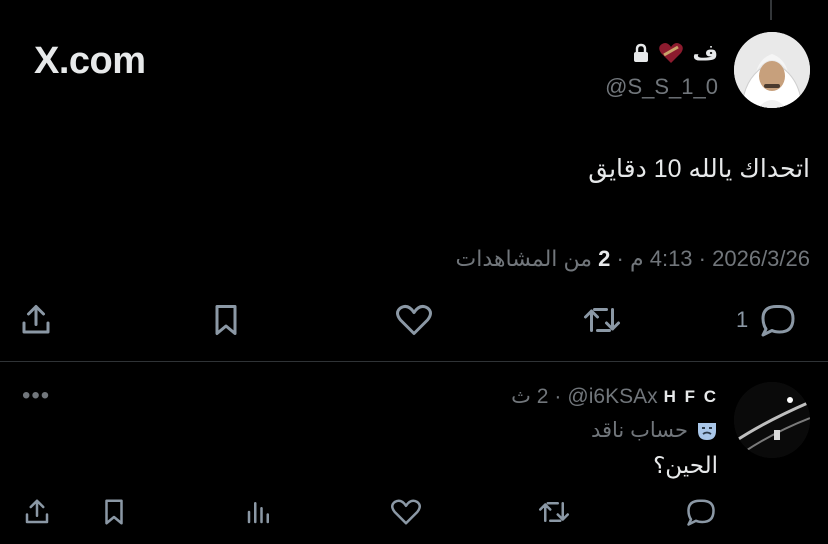  I want to click on tweet-date: 2026/3/26, so click(761, 258).